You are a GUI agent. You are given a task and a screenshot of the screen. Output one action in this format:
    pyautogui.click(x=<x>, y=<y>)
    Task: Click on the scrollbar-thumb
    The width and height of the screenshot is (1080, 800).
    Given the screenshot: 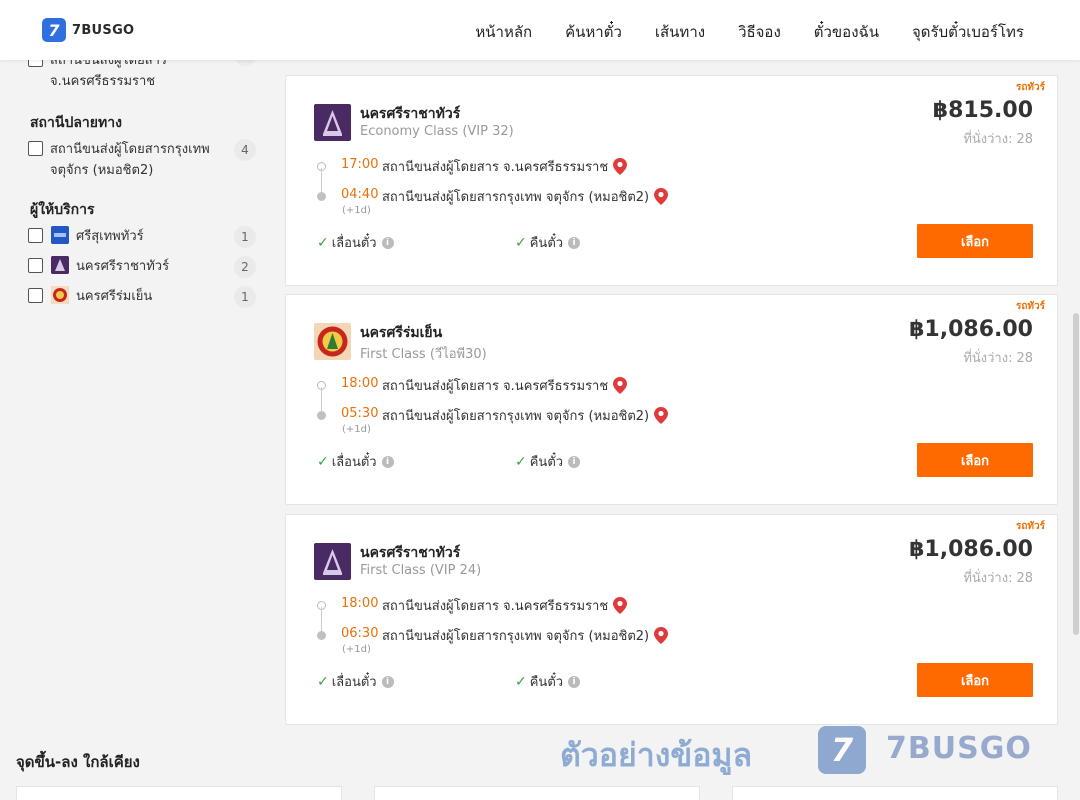 What is the action you would take?
    pyautogui.click(x=1076, y=474)
    